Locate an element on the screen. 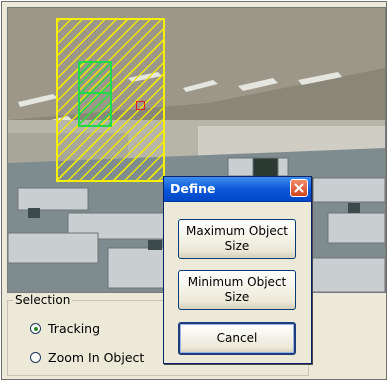 Image resolution: width=388 pixels, height=381 pixels. maximum-object-size-button: Maximum Object Size is located at coordinates (237, 239).